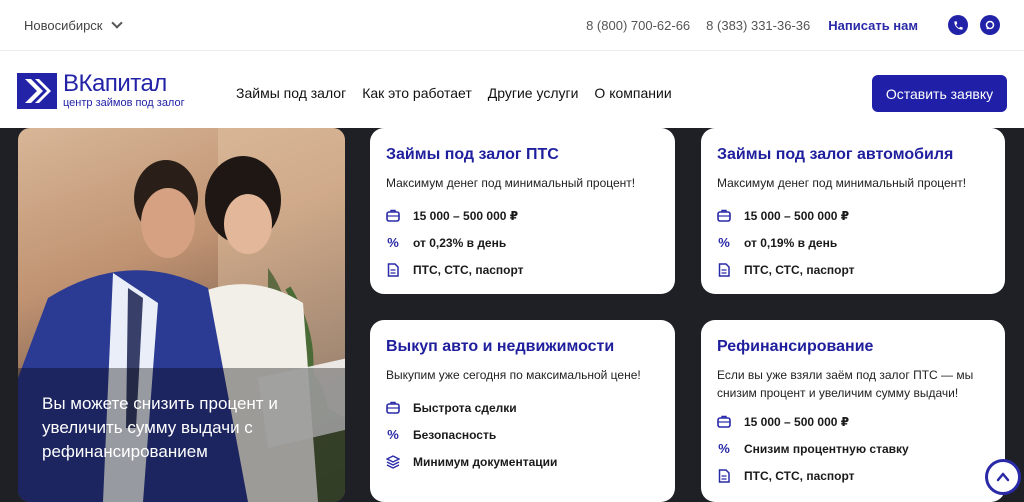 Image resolution: width=1024 pixels, height=502 pixels. I want to click on scroll-to-top-button, so click(1003, 477).